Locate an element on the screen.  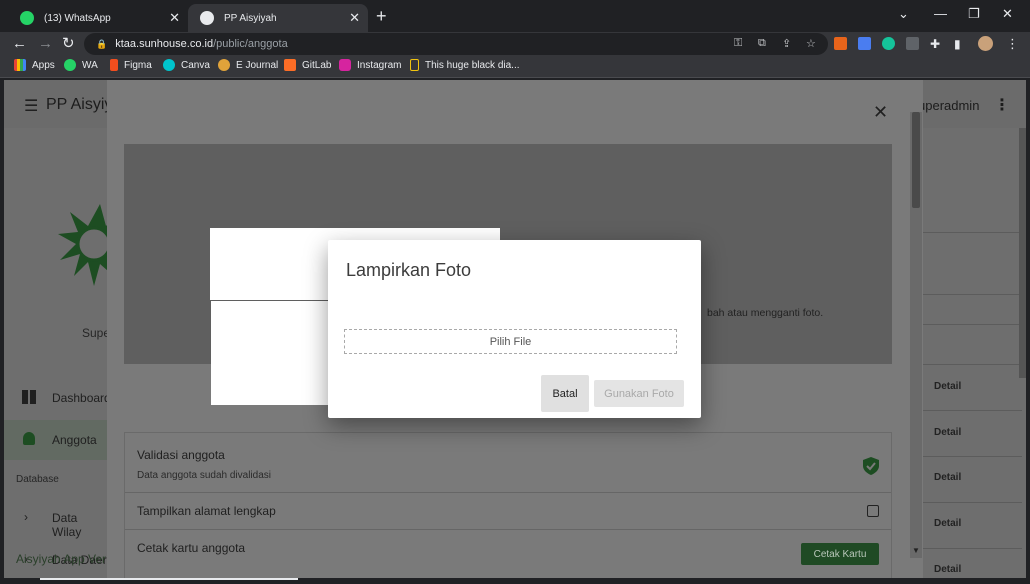
url-host: ktaa.sunhouse.co.id is located at coordinates (164, 44).